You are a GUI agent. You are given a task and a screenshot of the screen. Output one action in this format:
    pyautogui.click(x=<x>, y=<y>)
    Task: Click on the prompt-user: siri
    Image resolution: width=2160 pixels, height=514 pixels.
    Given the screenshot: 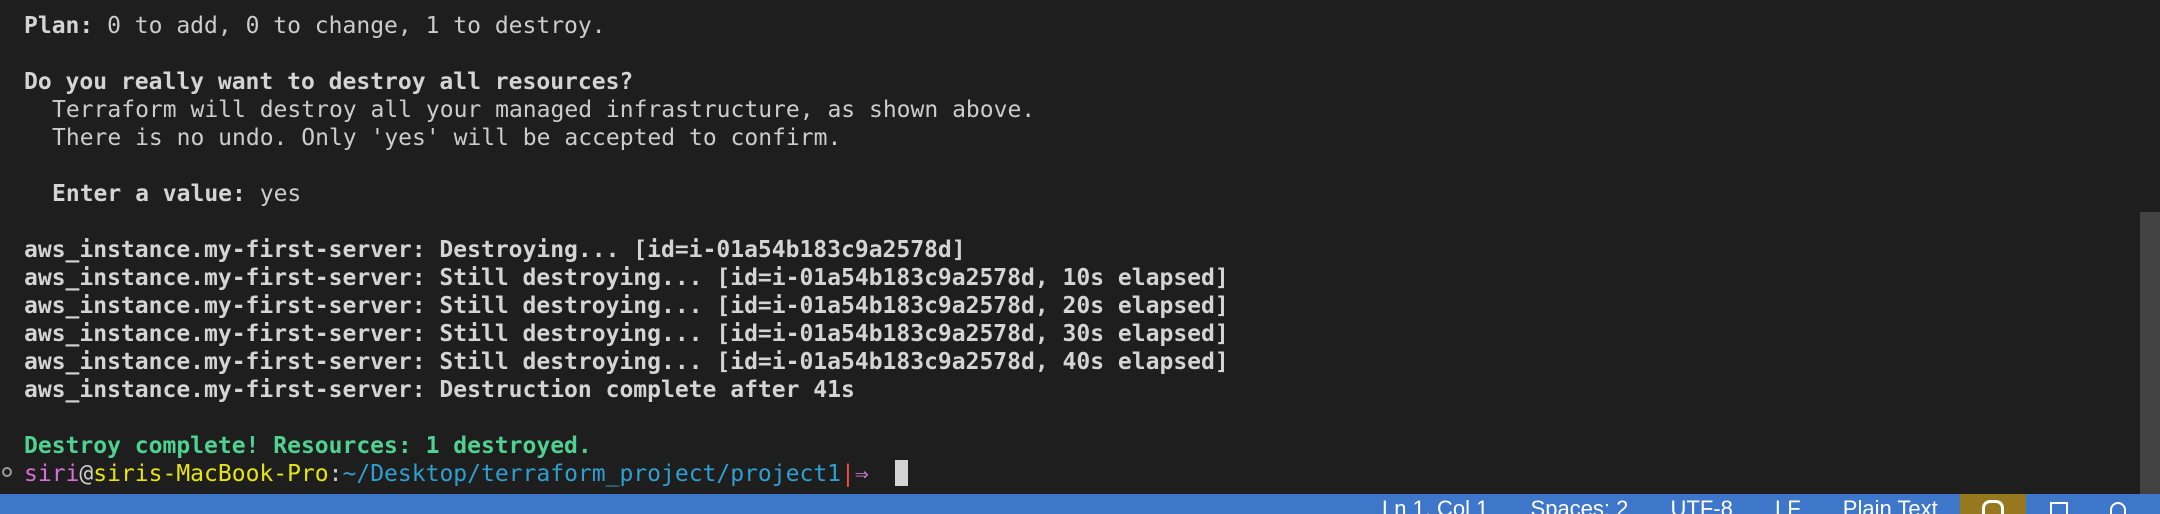 What is the action you would take?
    pyautogui.click(x=52, y=474)
    